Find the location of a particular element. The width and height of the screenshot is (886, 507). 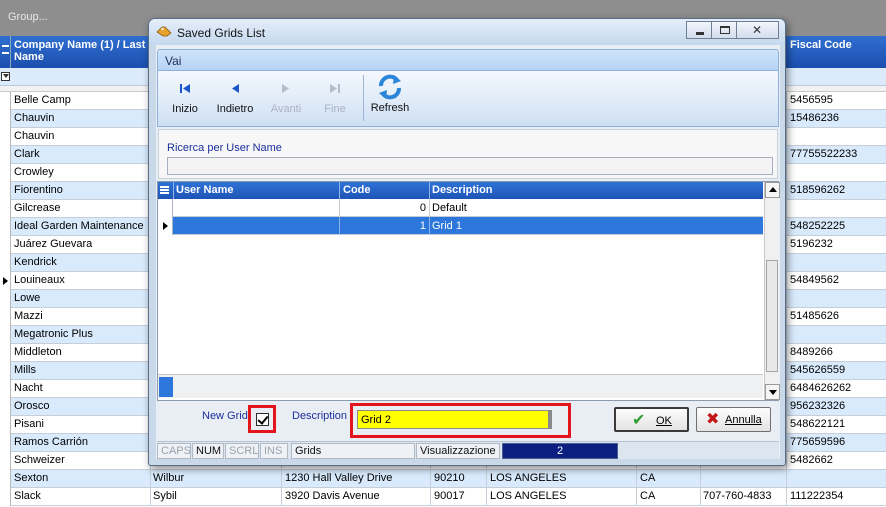

cell-address: 3920 Davis Avenue is located at coordinates (332, 496).